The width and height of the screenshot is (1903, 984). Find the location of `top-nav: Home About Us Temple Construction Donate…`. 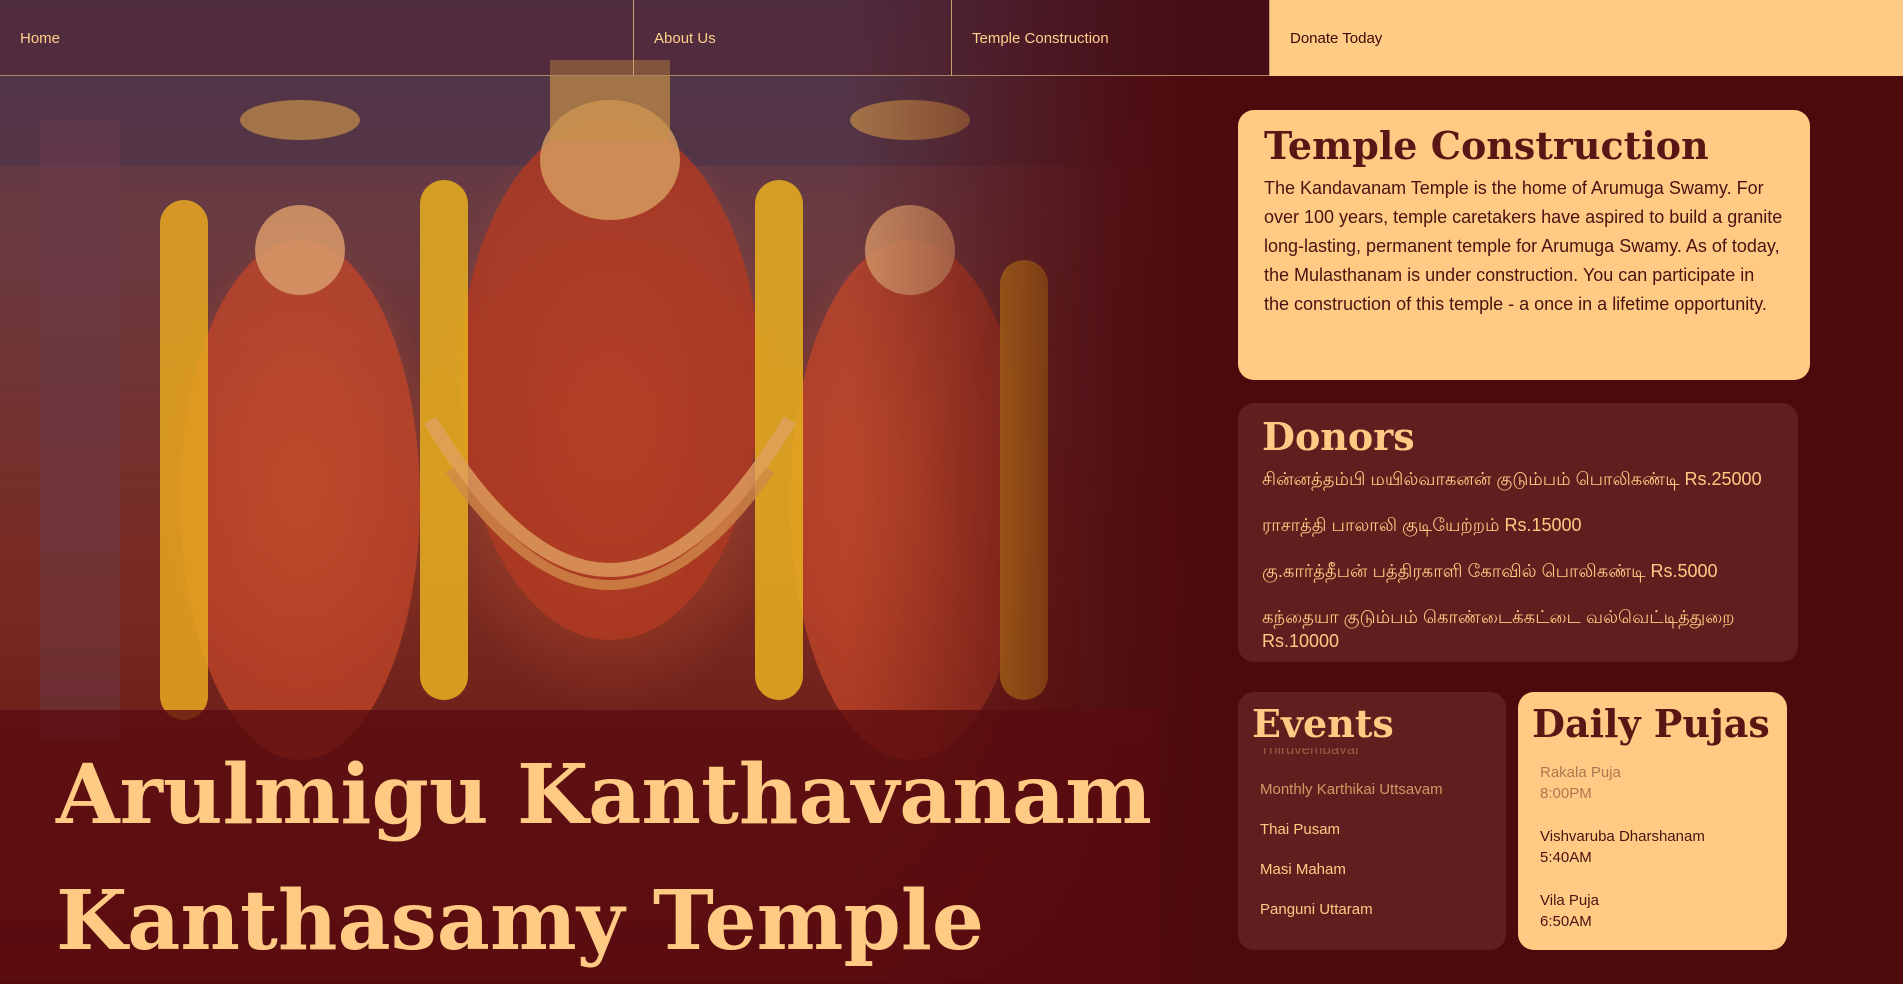

top-nav: Home About Us Temple Construction Donate… is located at coordinates (951, 38).